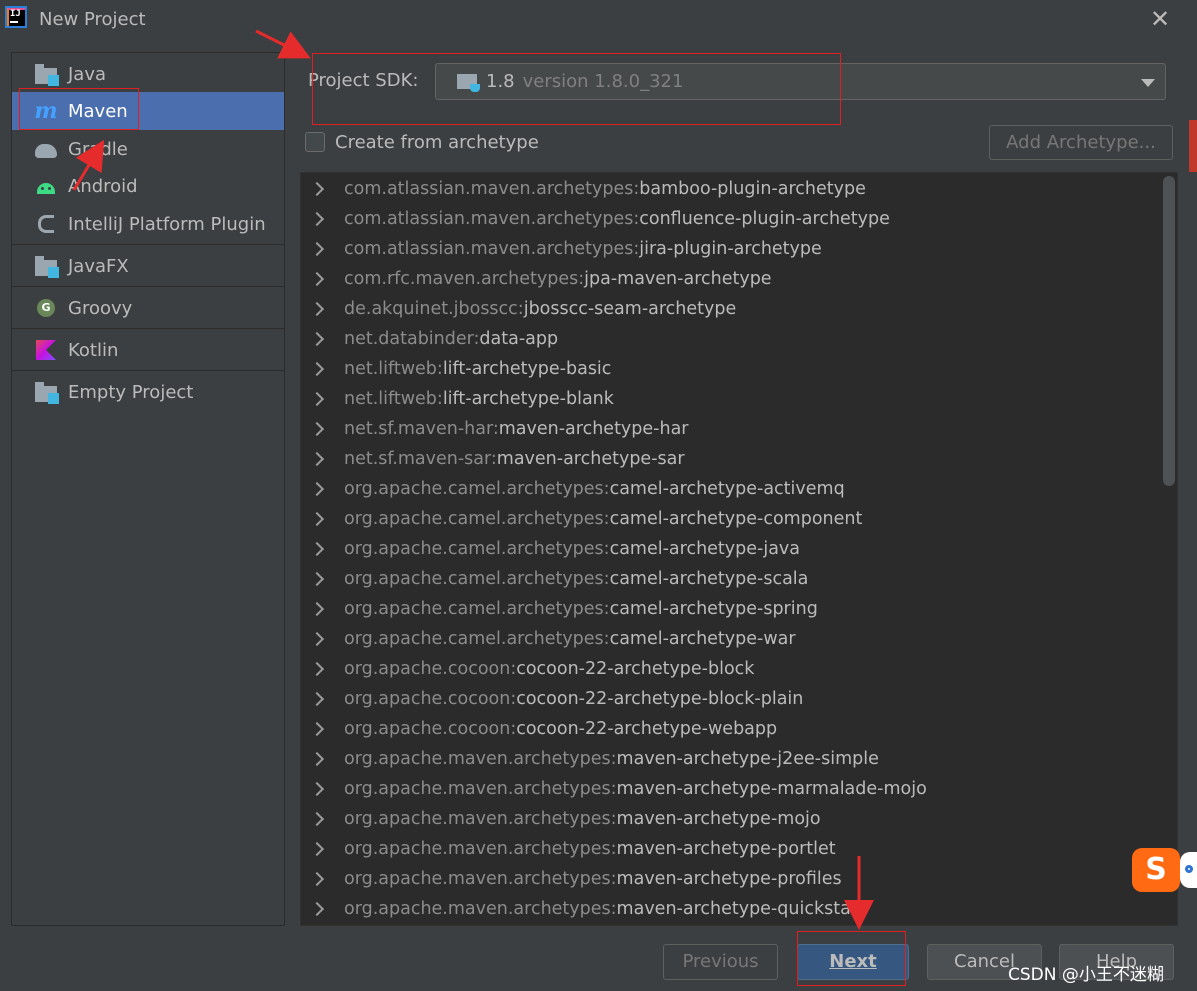 This screenshot has width=1197, height=991. Describe the element at coordinates (732, 429) in the screenshot. I see `archetype-row: net.sf.maven-har: maven-archetype-har` at that location.